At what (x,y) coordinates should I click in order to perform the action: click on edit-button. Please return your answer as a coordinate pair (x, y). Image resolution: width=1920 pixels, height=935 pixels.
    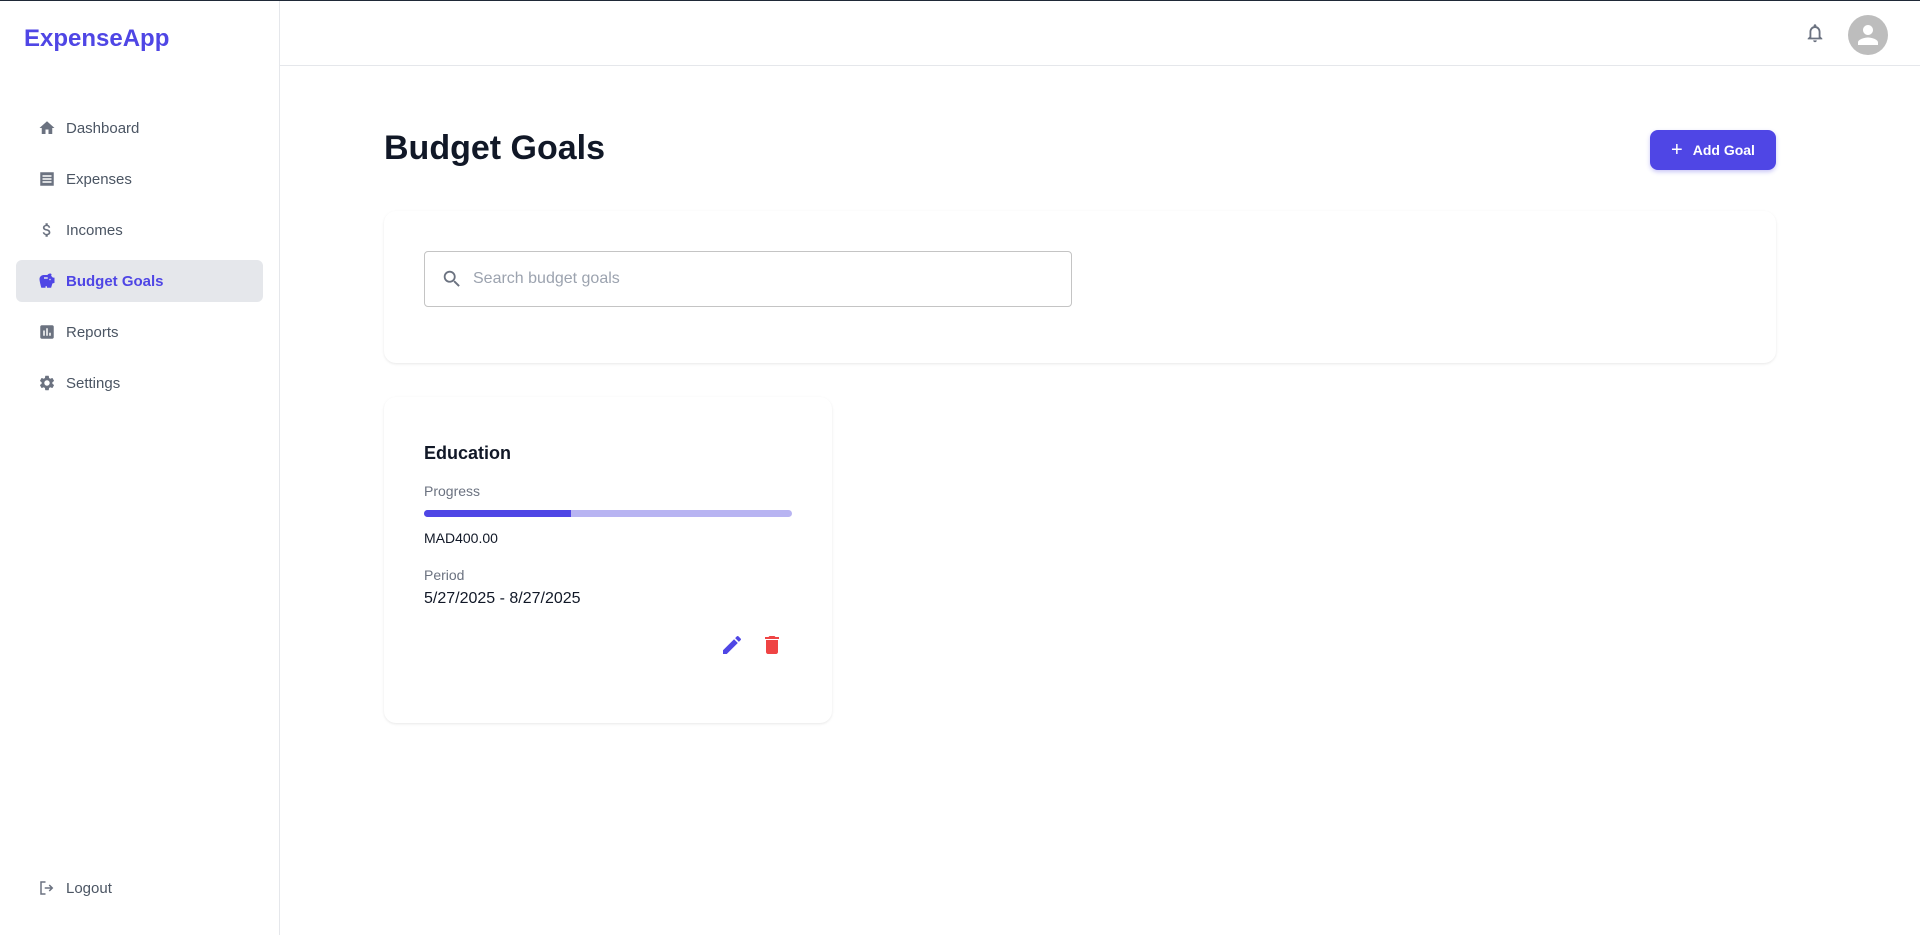
    Looking at the image, I should click on (732, 645).